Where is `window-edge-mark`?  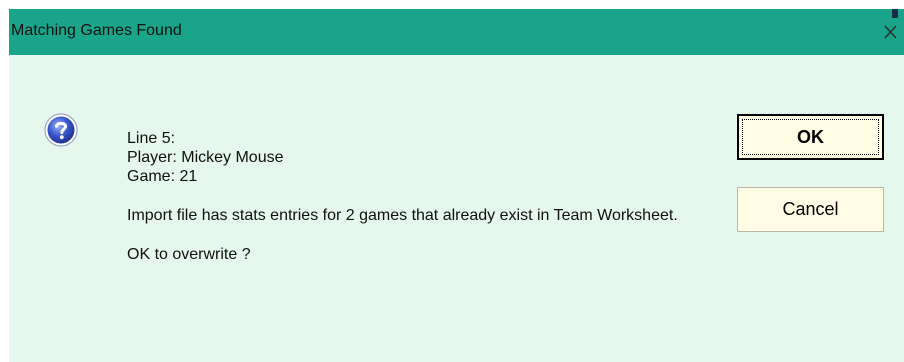
window-edge-mark is located at coordinates (895, 13).